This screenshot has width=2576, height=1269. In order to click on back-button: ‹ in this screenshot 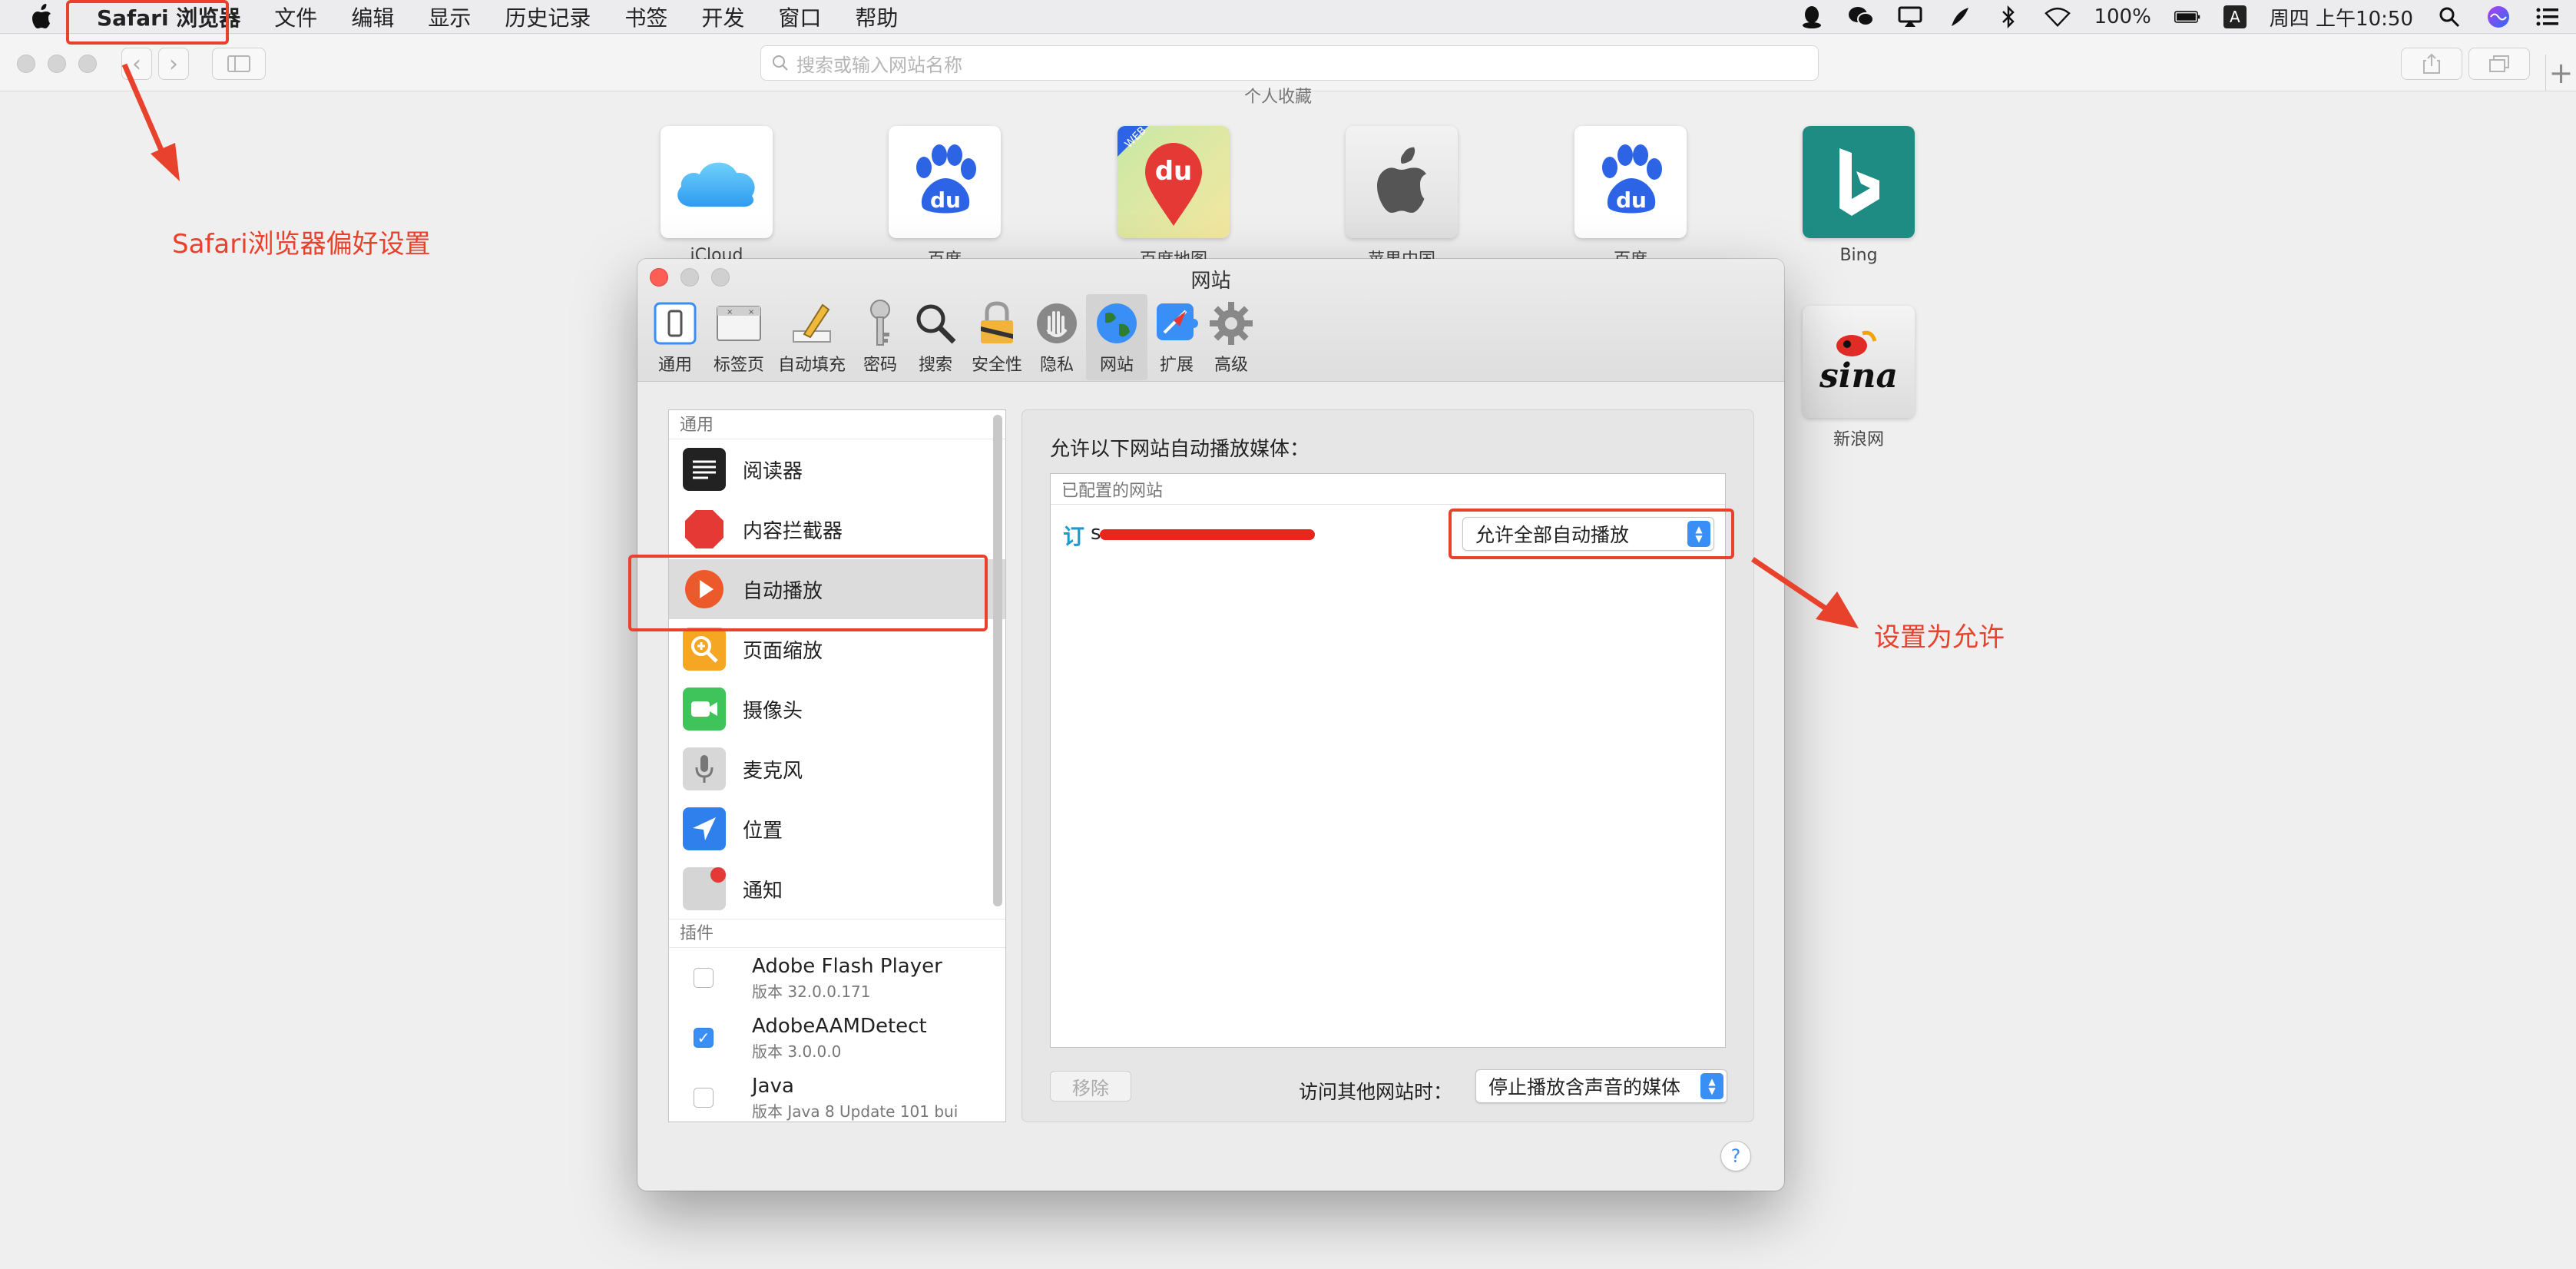, I will do `click(136, 64)`.